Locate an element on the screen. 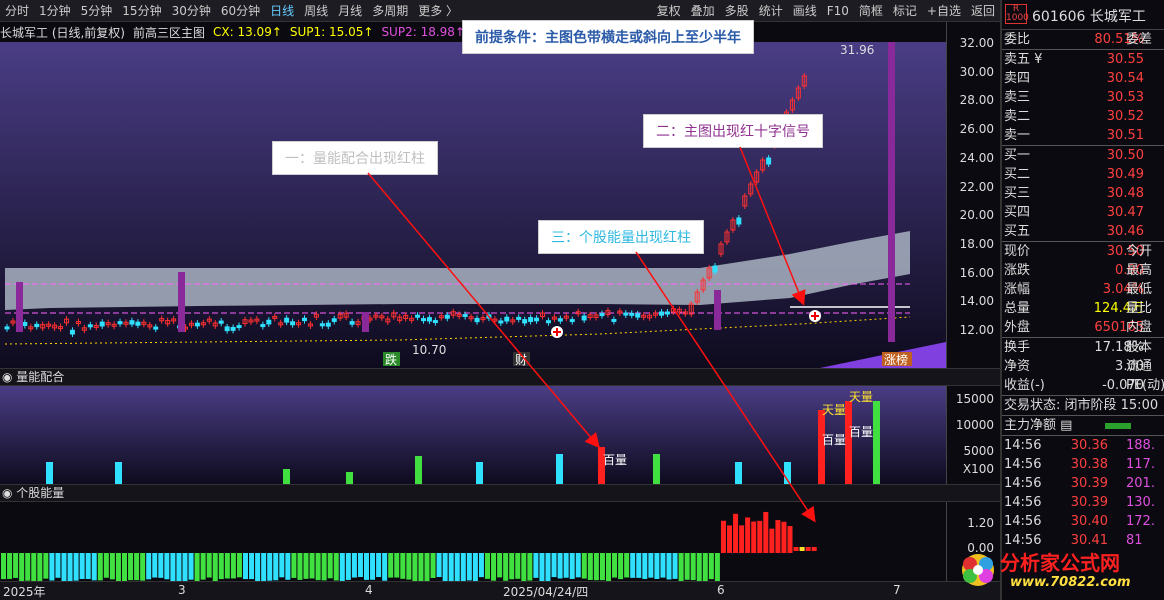 The image size is (1164, 600). toolbar-right-7: 标记 is located at coordinates (905, 11).